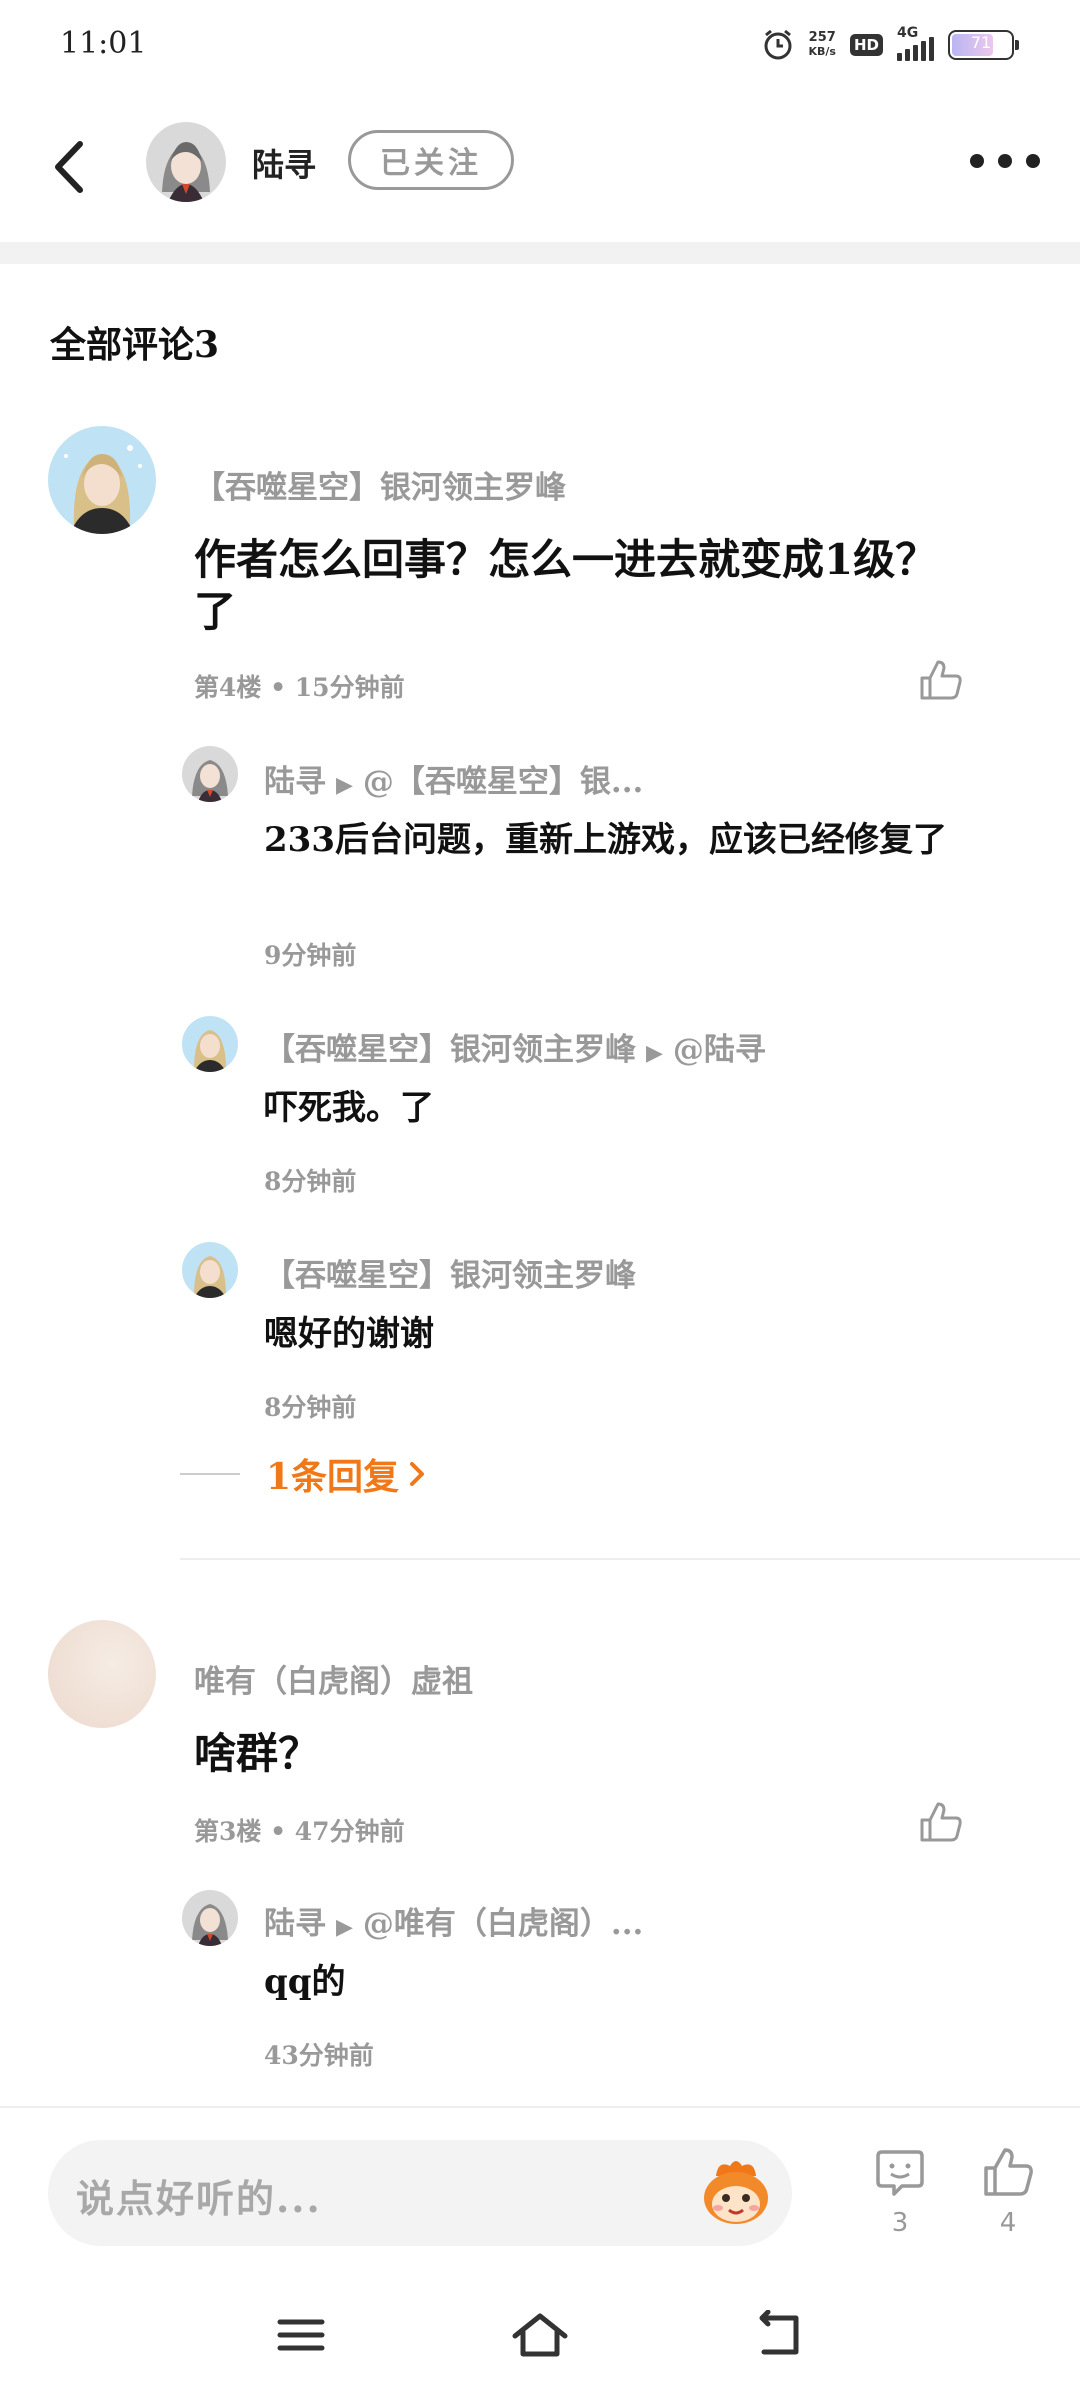 This screenshot has width=1080, height=2404. I want to click on back-nav-icon, so click(779, 2335).